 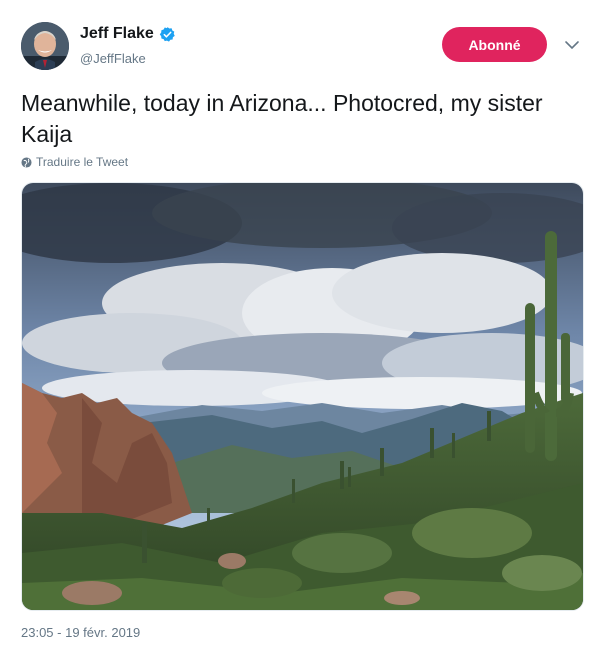 I want to click on author-name-row: Jeff Flake, so click(x=128, y=34).